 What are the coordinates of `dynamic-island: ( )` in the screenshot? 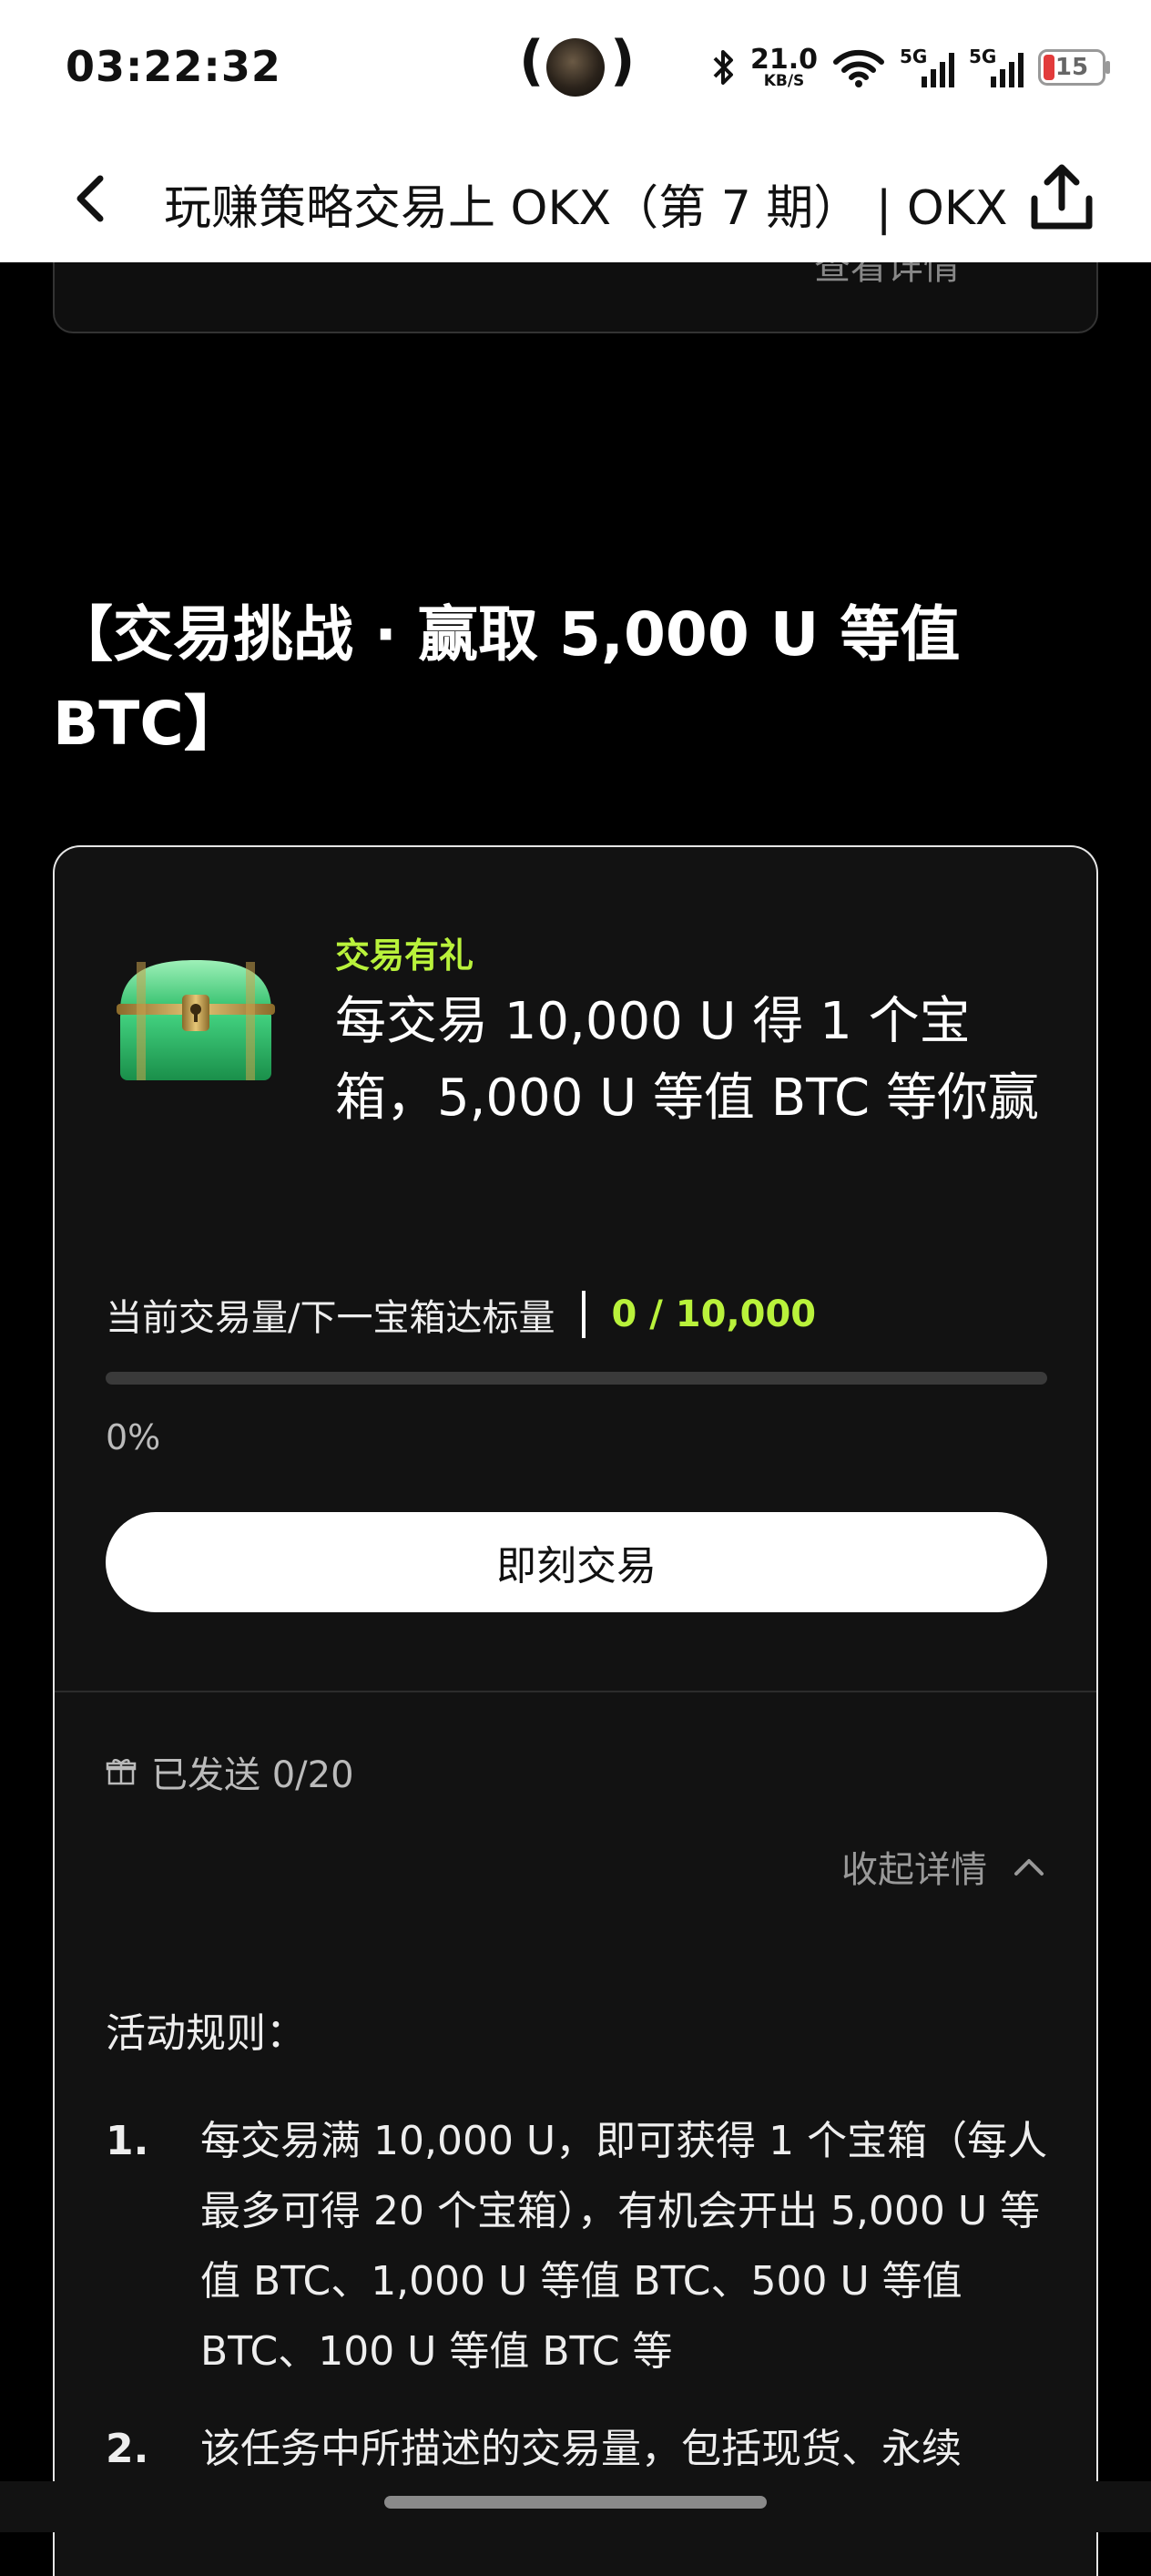 It's located at (577, 65).